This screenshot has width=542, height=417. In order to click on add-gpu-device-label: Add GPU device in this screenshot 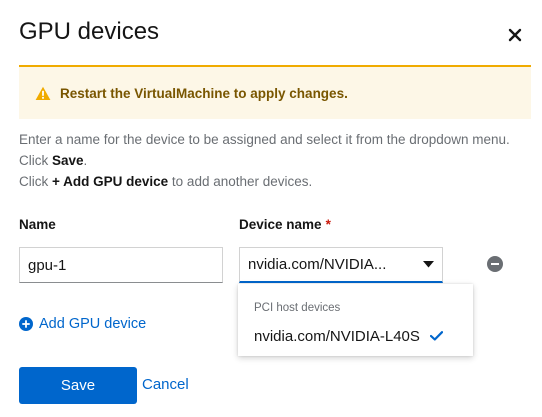, I will do `click(93, 324)`.